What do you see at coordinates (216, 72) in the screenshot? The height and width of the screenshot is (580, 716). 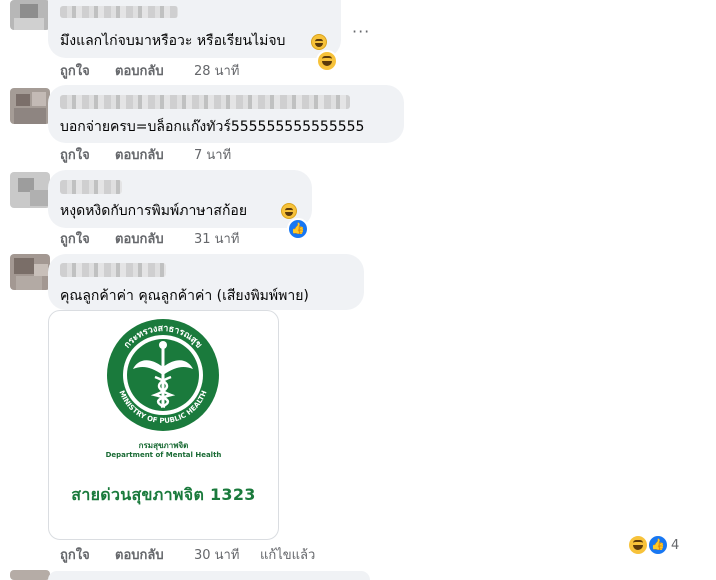 I see `timestamp: 28 นาที` at bounding box center [216, 72].